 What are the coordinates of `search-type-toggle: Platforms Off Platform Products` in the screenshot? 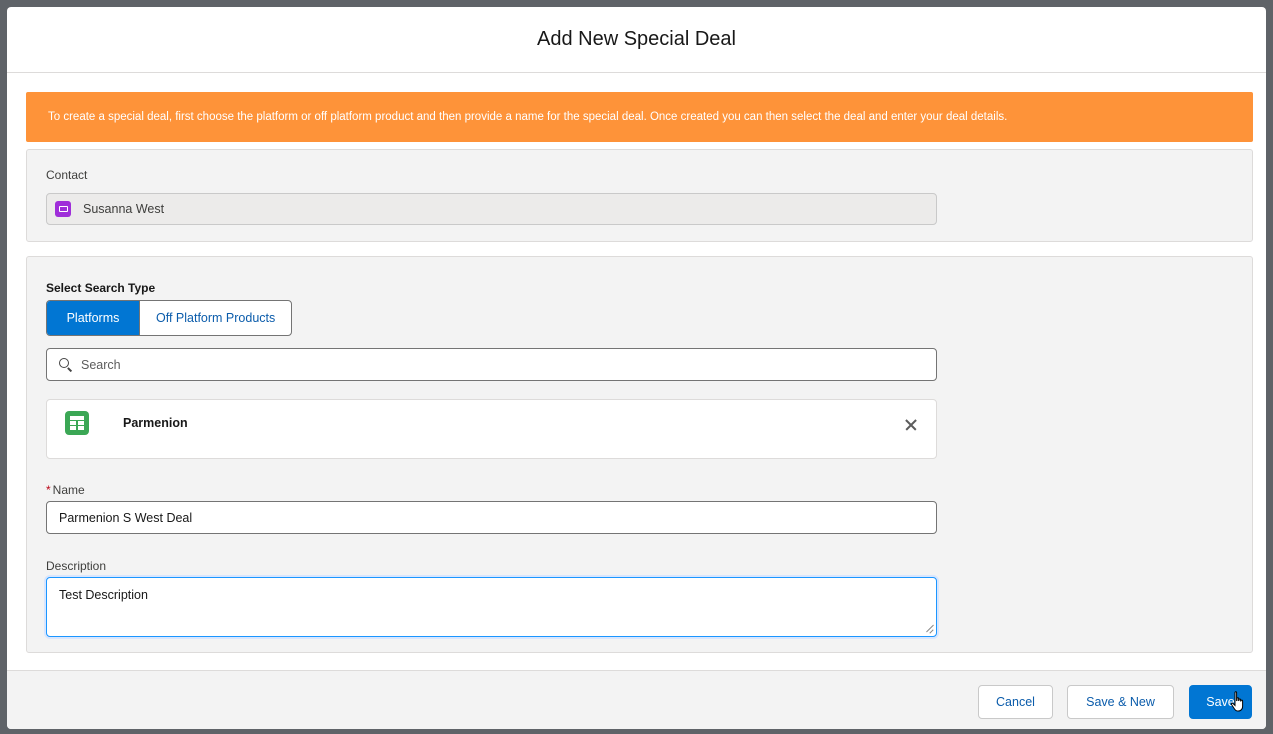 It's located at (169, 318).